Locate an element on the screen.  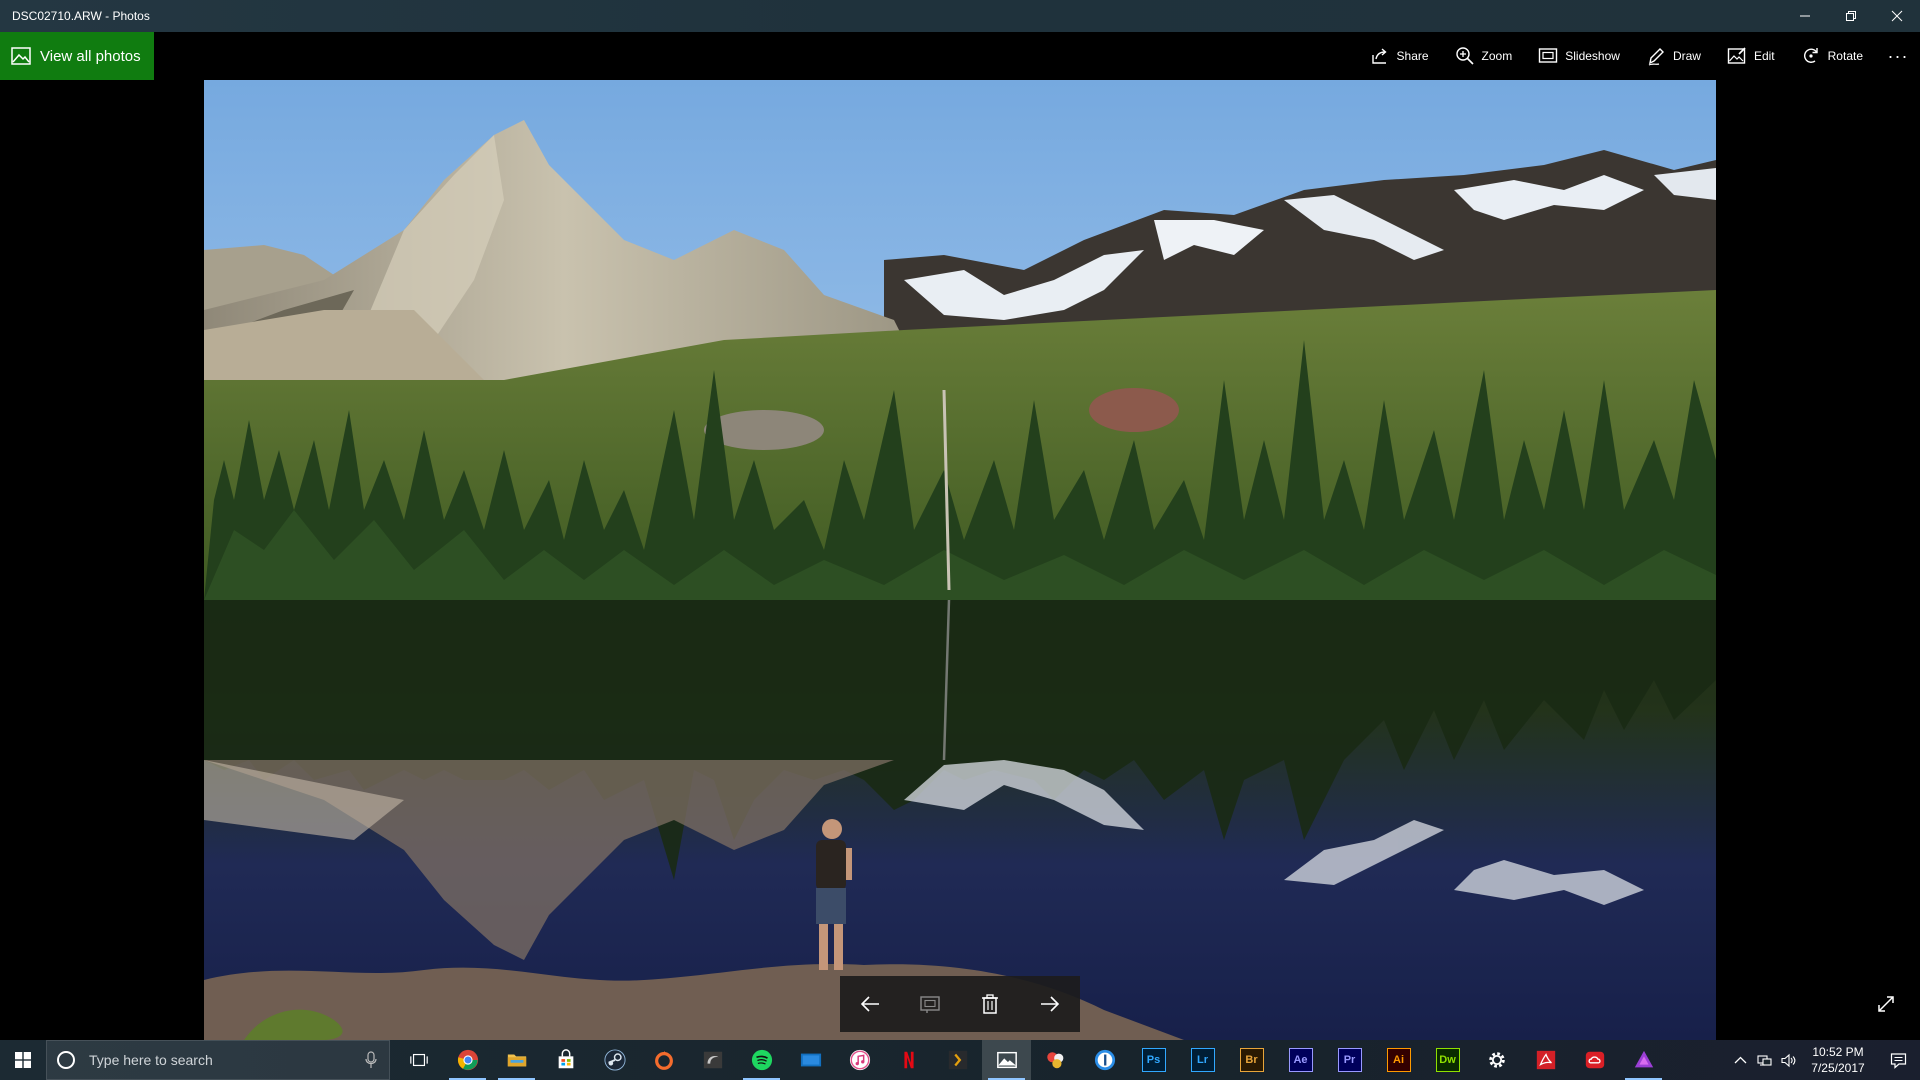
previous-arrow-icon is located at coordinates (869, 1004).